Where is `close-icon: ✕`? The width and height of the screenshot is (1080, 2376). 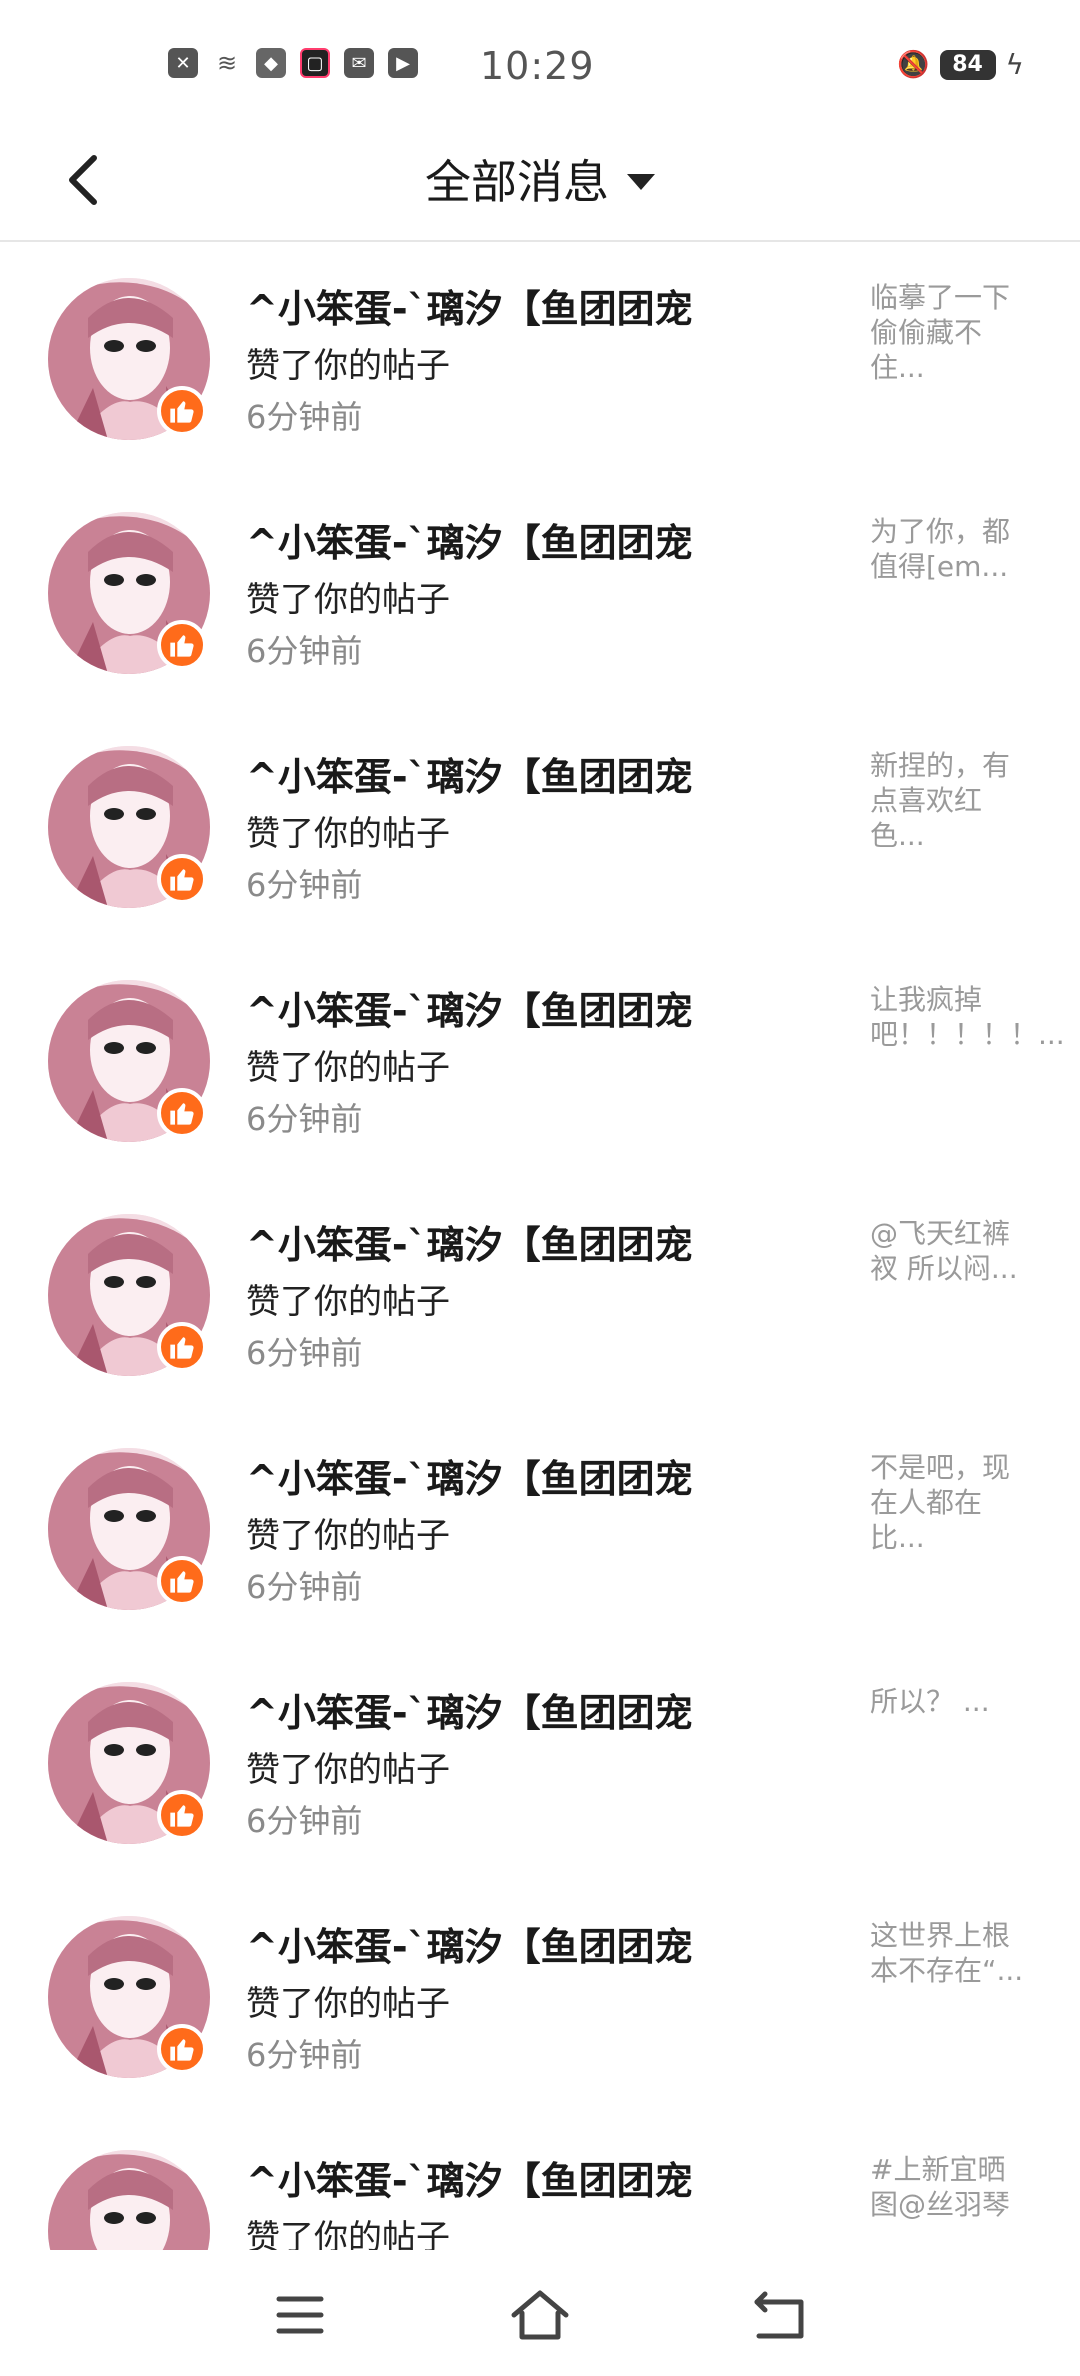 close-icon: ✕ is located at coordinates (183, 63).